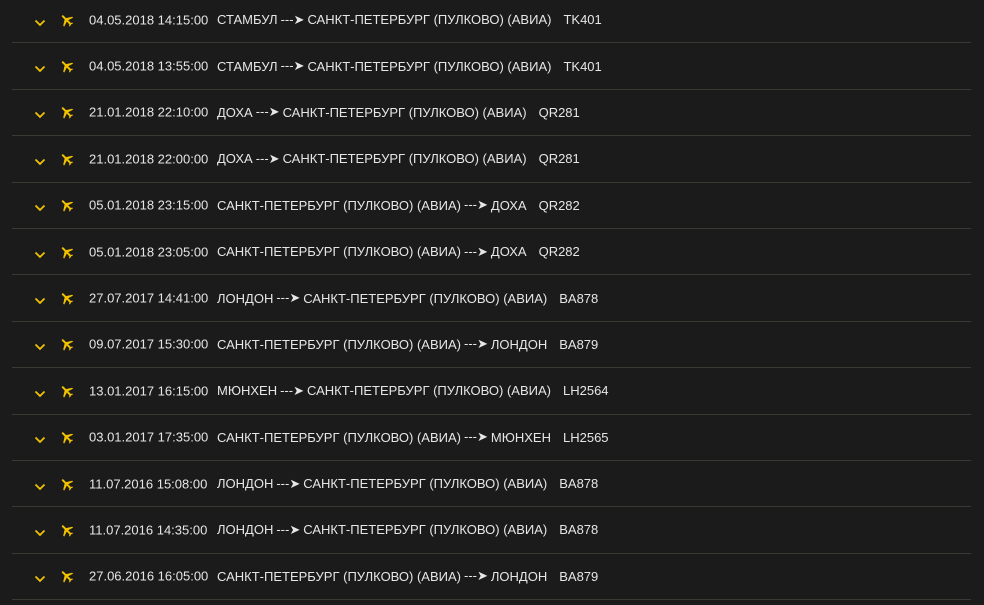 Image resolution: width=984 pixels, height=605 pixels. What do you see at coordinates (148, 484) in the screenshot?
I see `flight-datetime: 11.07.2016 15:08:00` at bounding box center [148, 484].